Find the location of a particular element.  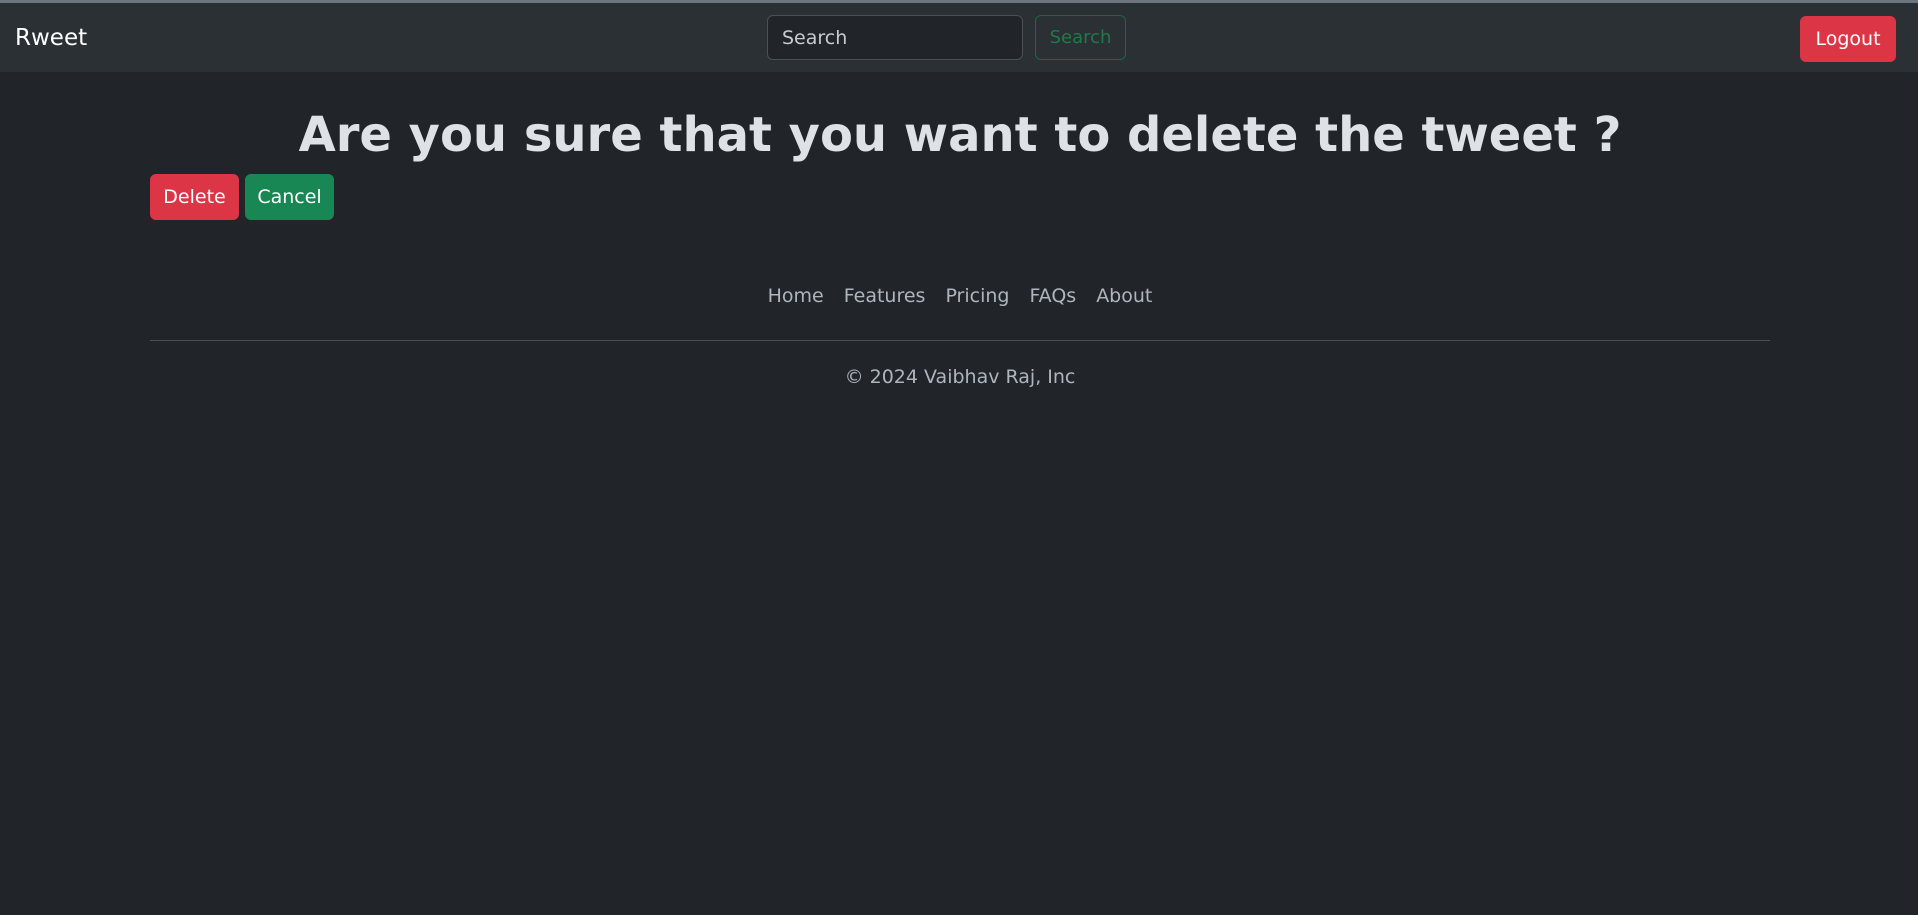

brand-link: Rweet is located at coordinates (51, 38).